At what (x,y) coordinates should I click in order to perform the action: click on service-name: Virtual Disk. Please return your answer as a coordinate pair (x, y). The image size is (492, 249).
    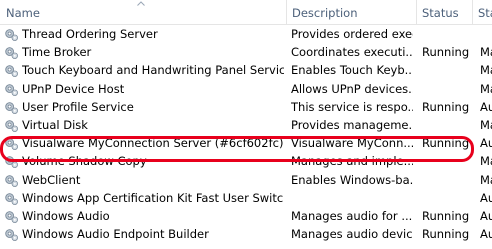
    Looking at the image, I should click on (55, 124).